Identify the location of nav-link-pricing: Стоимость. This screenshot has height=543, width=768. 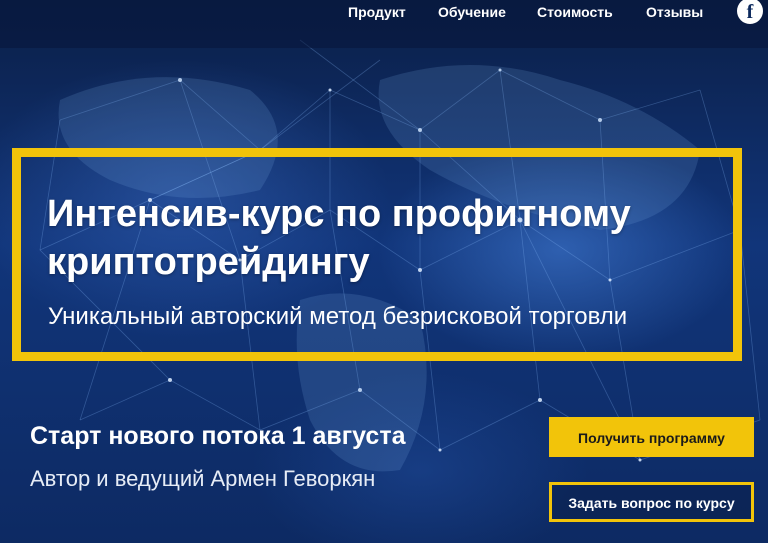
(575, 13).